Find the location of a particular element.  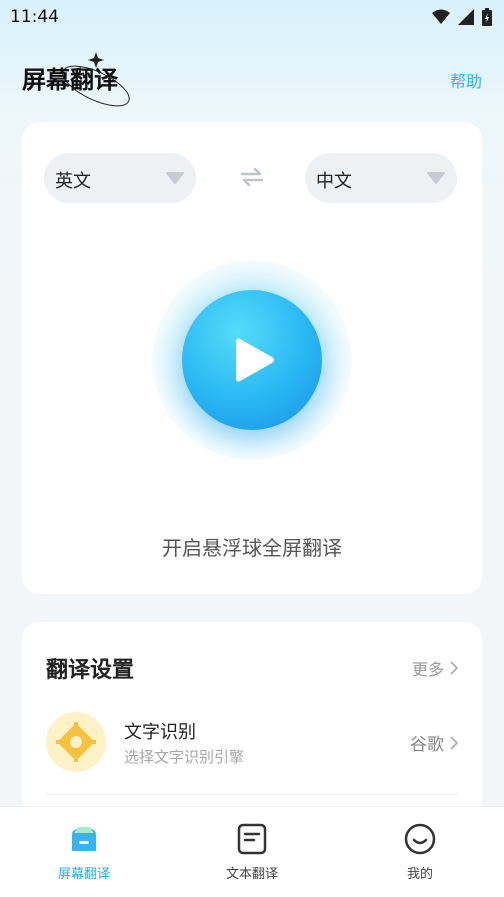

bottom-nav: 屏幕翻译 文本翻译 我的 is located at coordinates (252, 851).